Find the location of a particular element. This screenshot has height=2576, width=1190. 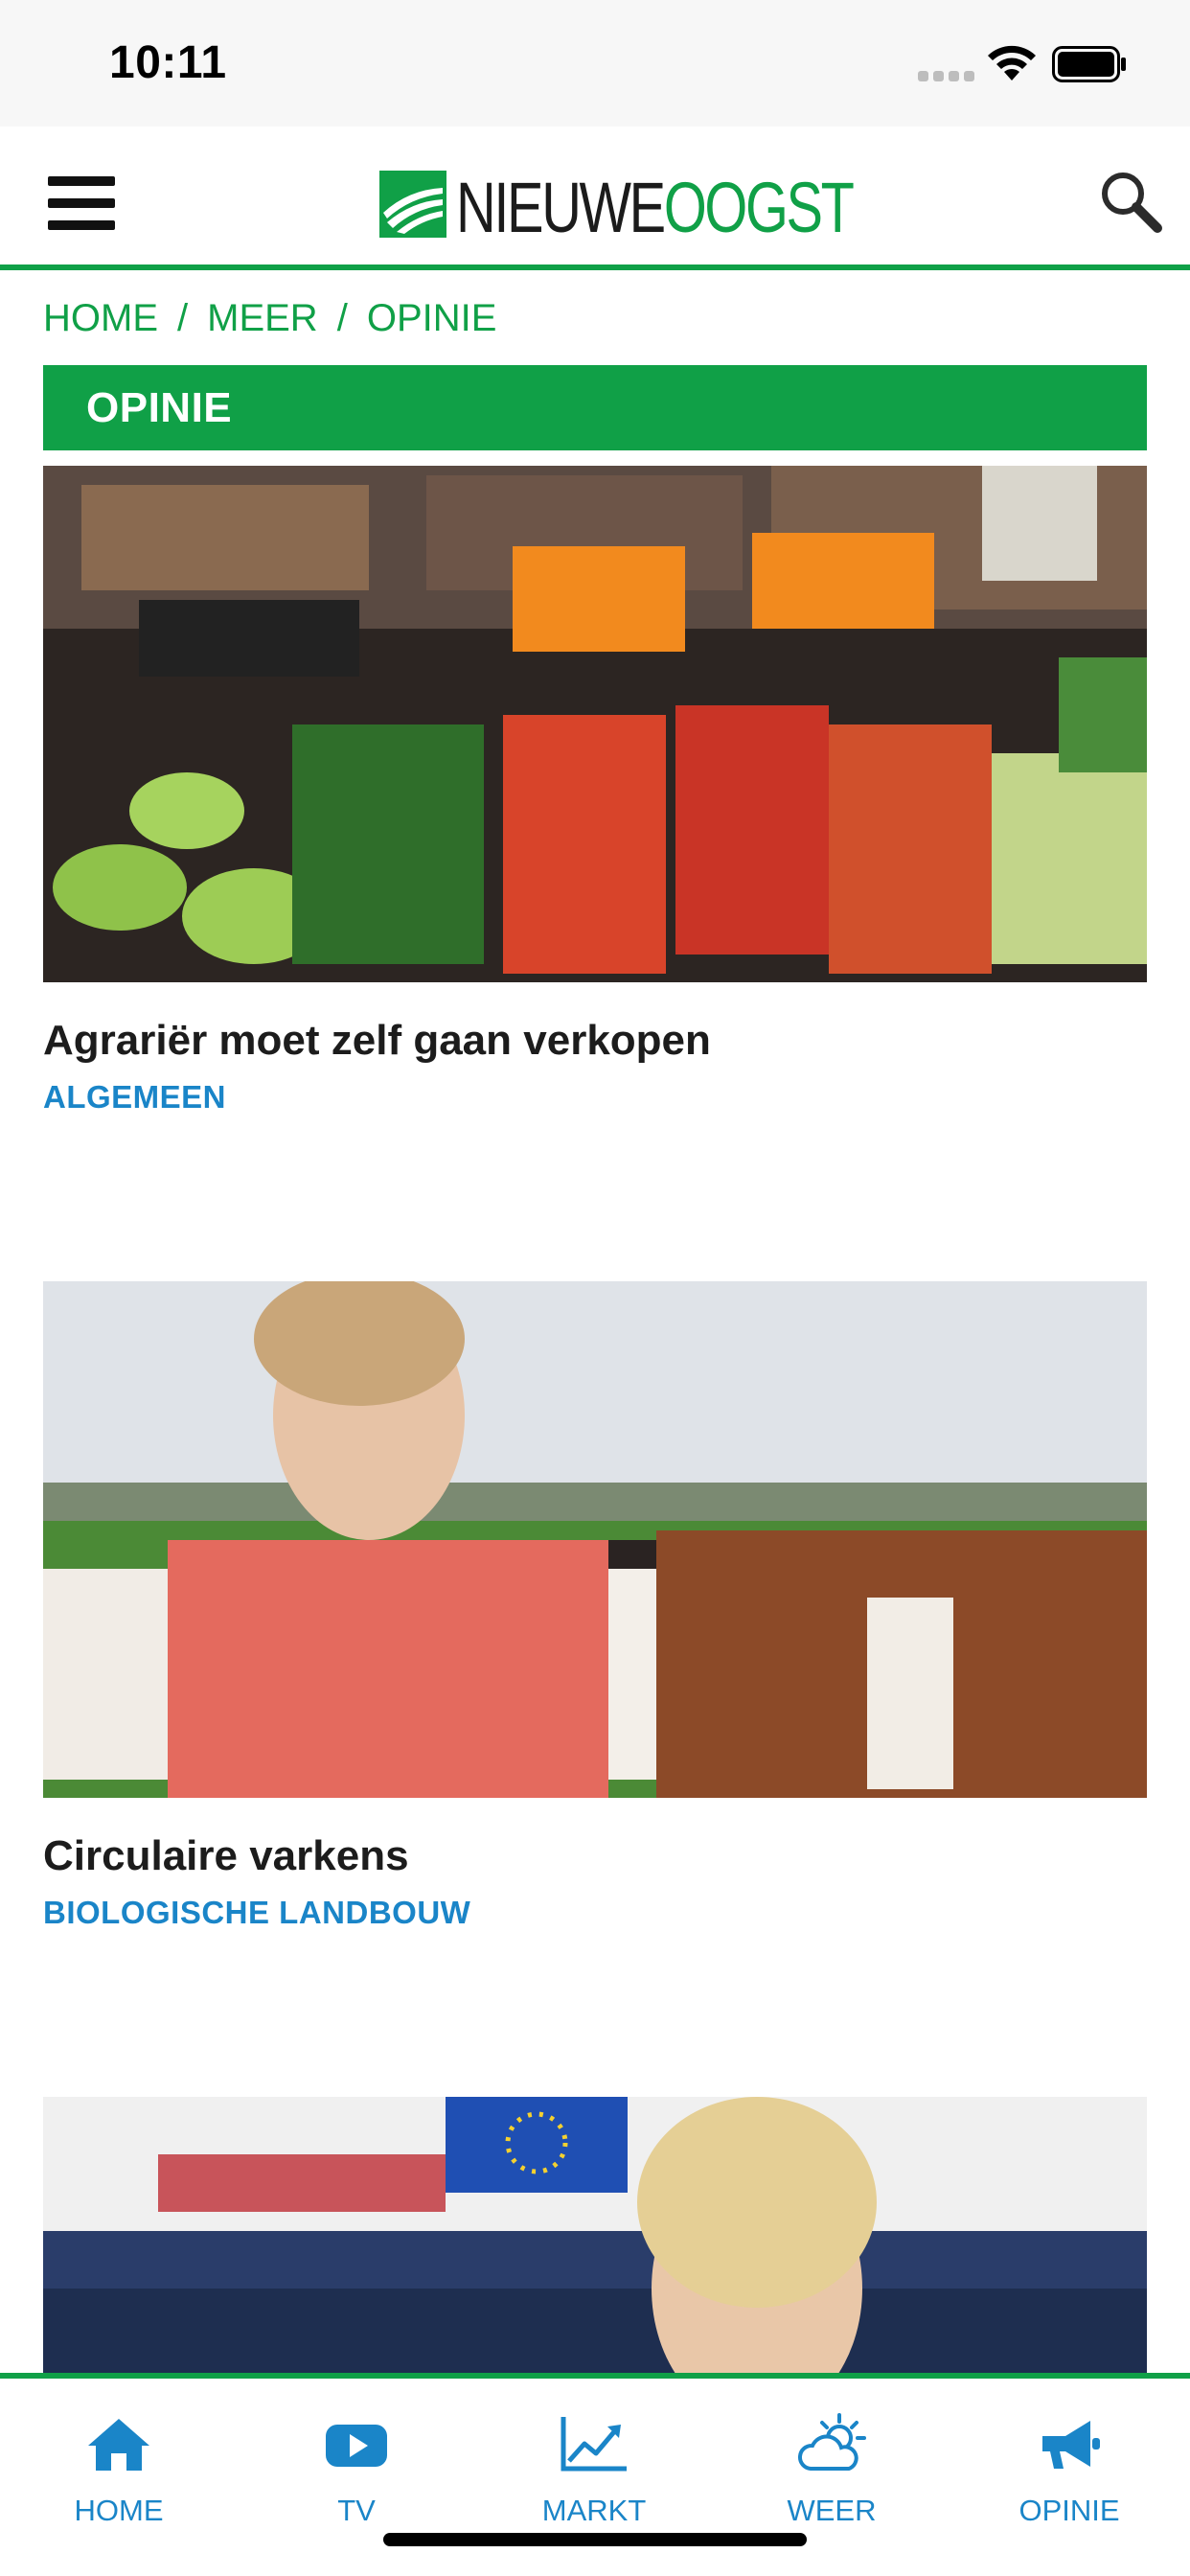

app-header: NIEUWEOOGST is located at coordinates (595, 198).